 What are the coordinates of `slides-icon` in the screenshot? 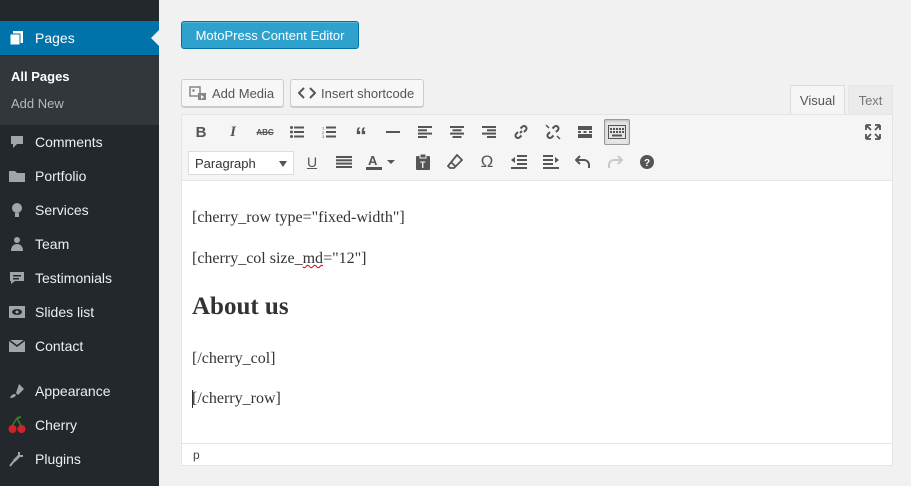 It's located at (17, 312).